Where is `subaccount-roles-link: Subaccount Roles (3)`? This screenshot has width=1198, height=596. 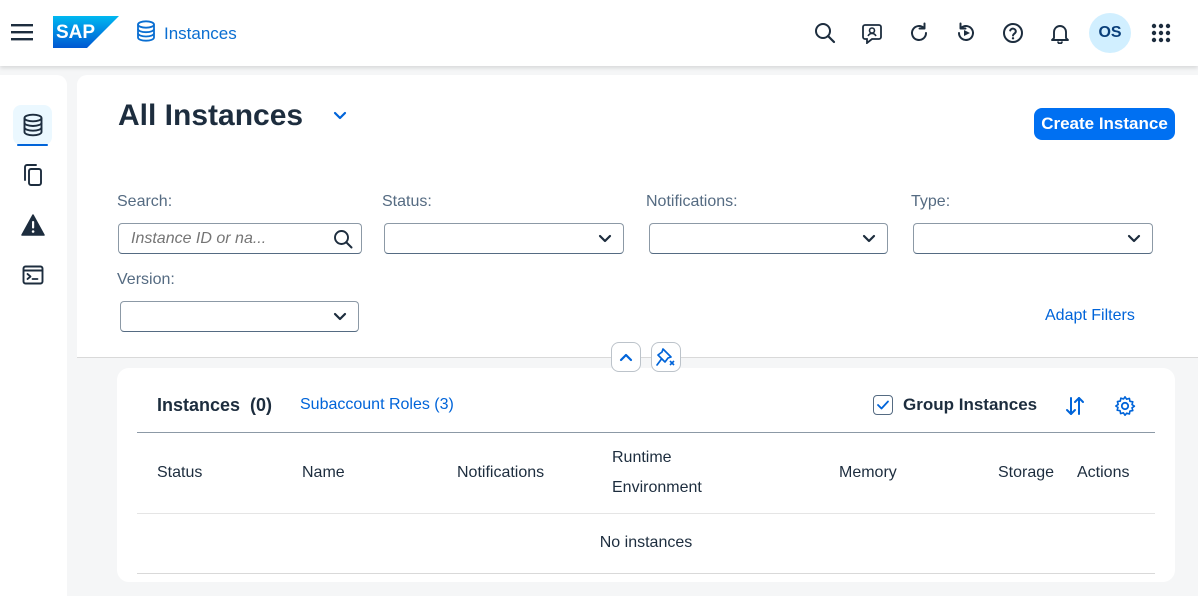 subaccount-roles-link: Subaccount Roles (3) is located at coordinates (377, 405).